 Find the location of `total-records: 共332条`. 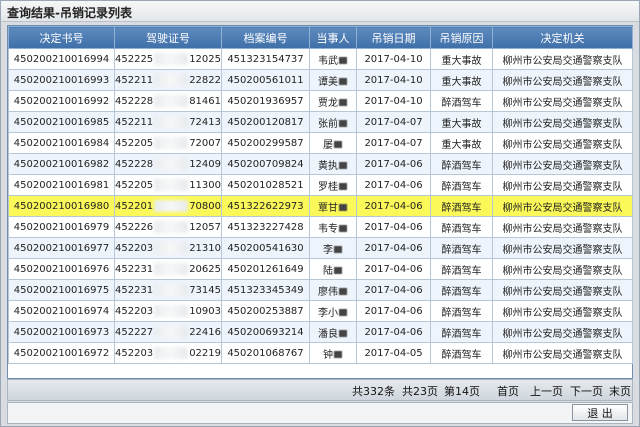

total-records: 共332条 is located at coordinates (373, 391).